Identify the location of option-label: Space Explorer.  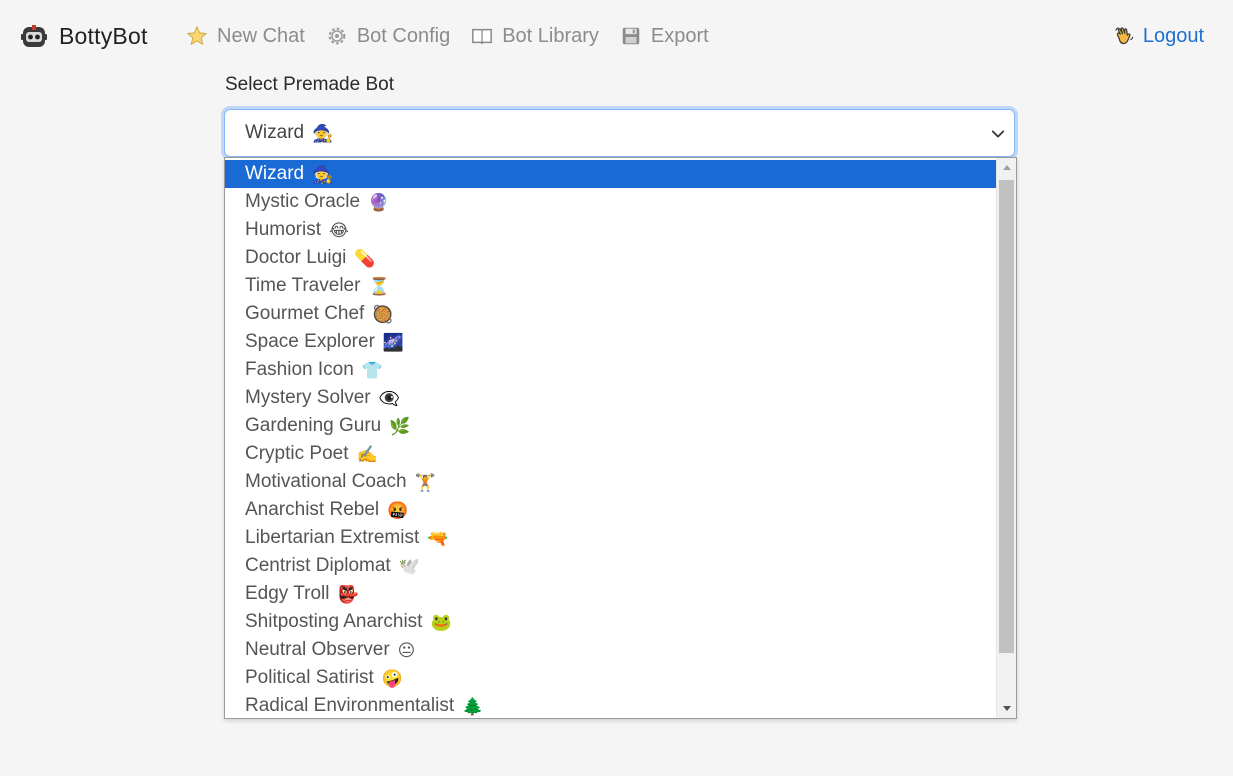
(310, 341).